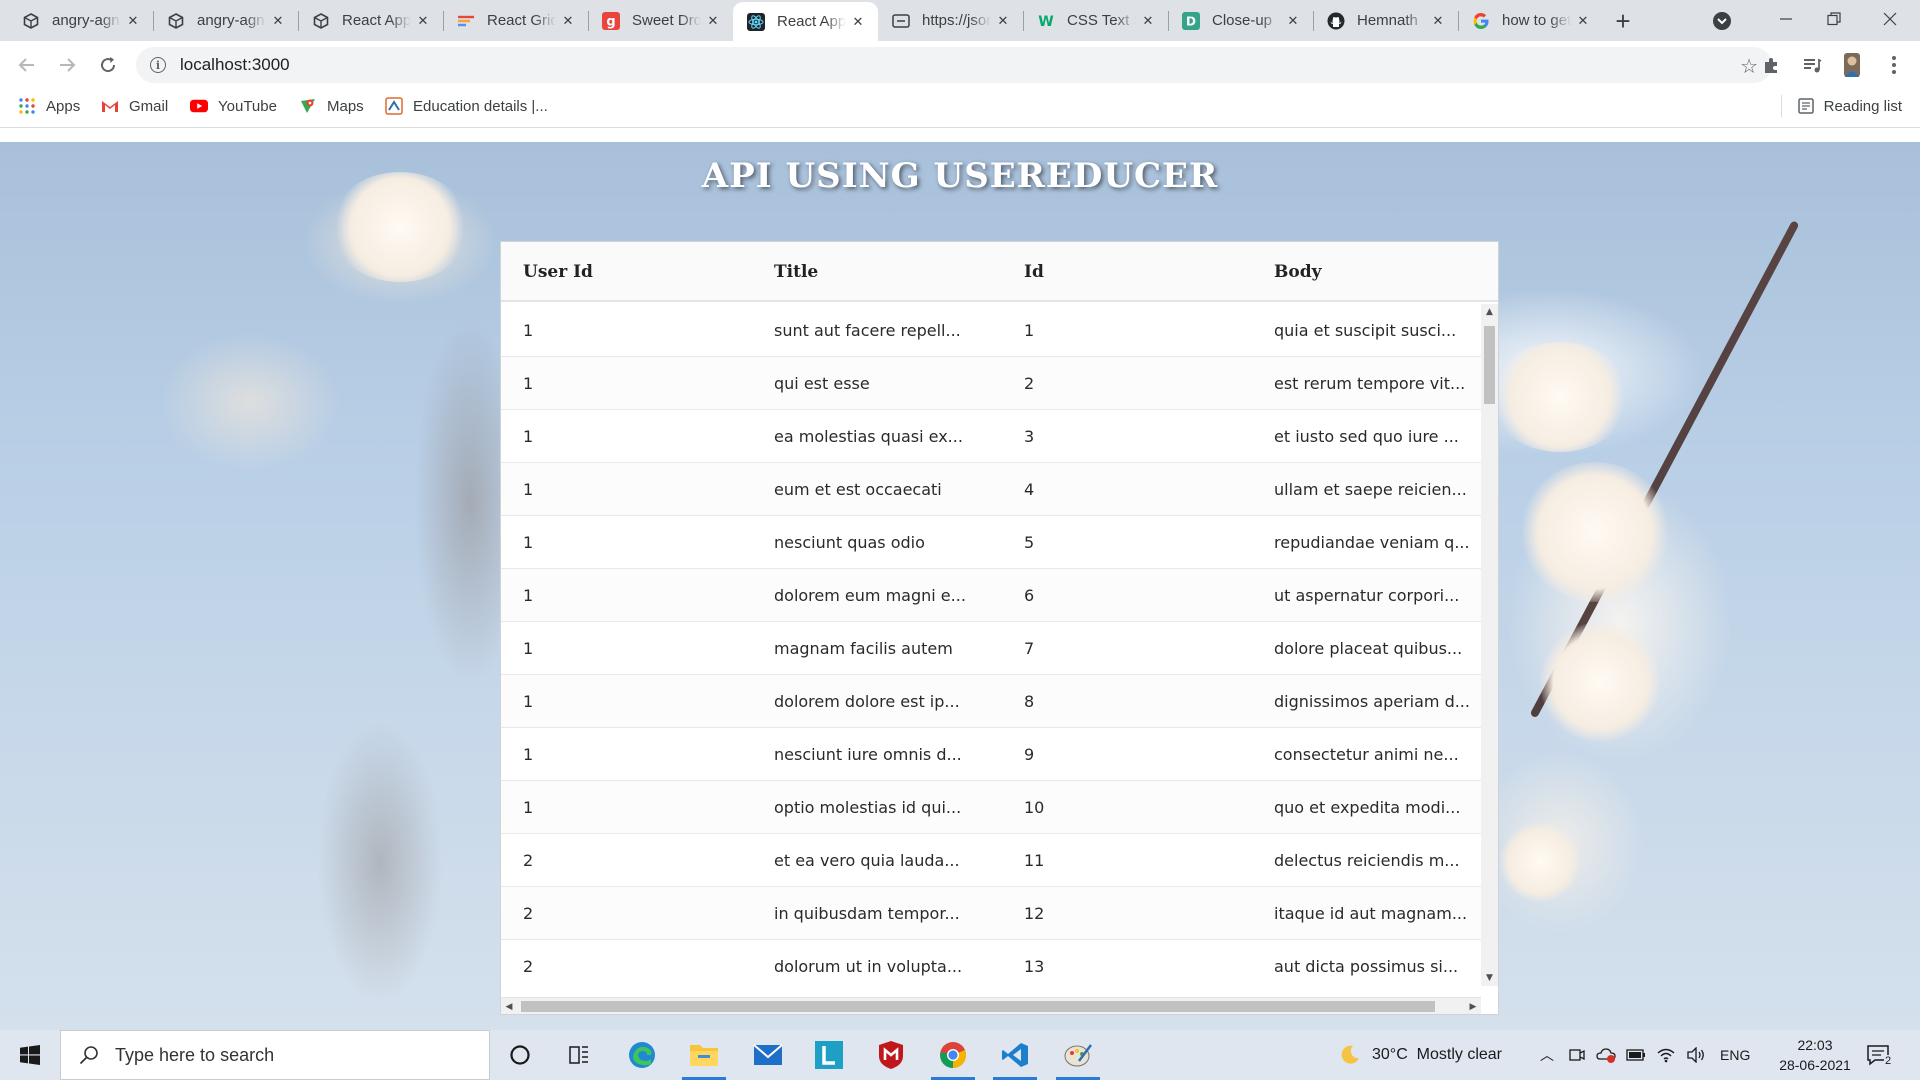 The image size is (1920, 1080). I want to click on scroll-down-icon: ▼, so click(1489, 978).